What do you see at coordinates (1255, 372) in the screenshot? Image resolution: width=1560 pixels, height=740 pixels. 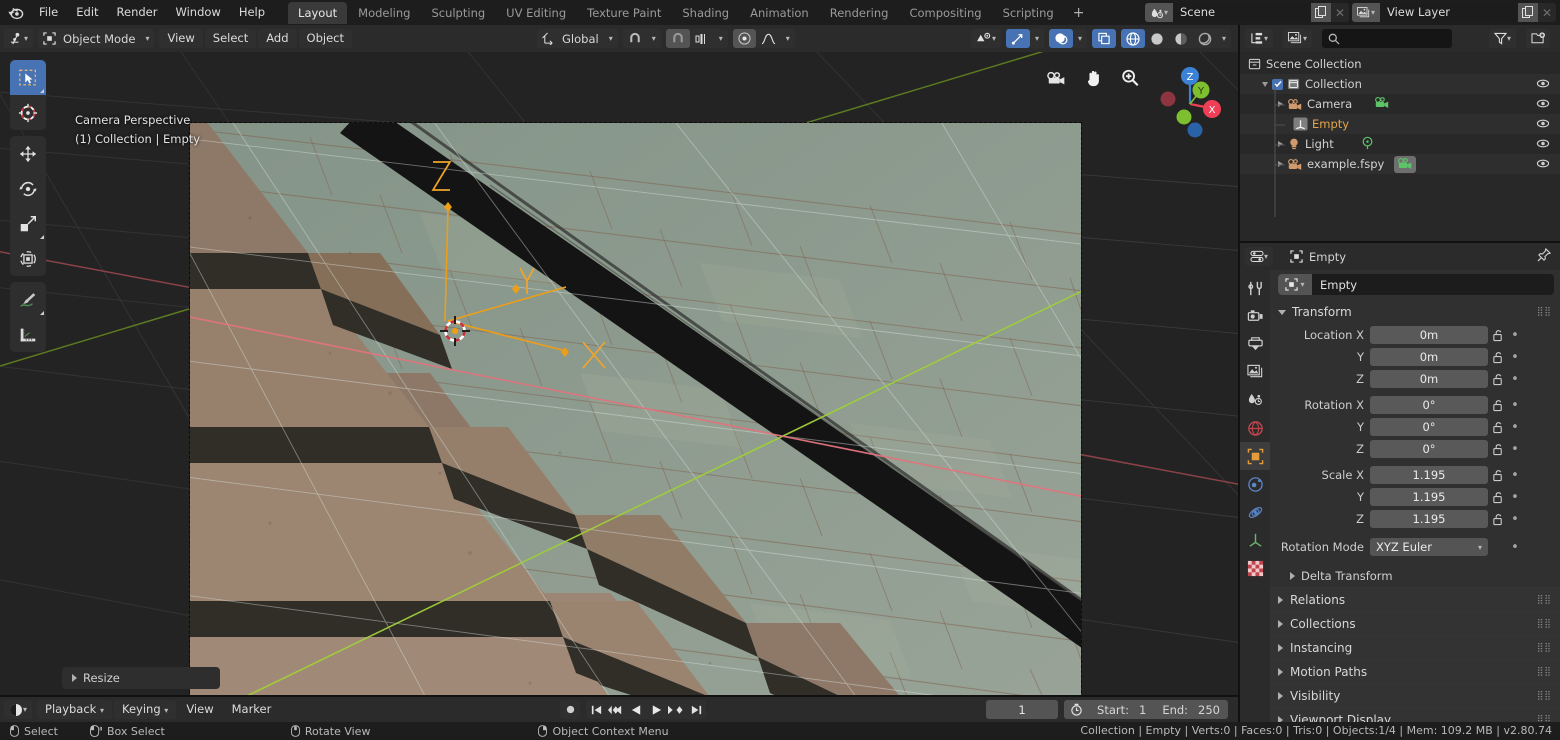 I see `properties-tab-view-layer` at bounding box center [1255, 372].